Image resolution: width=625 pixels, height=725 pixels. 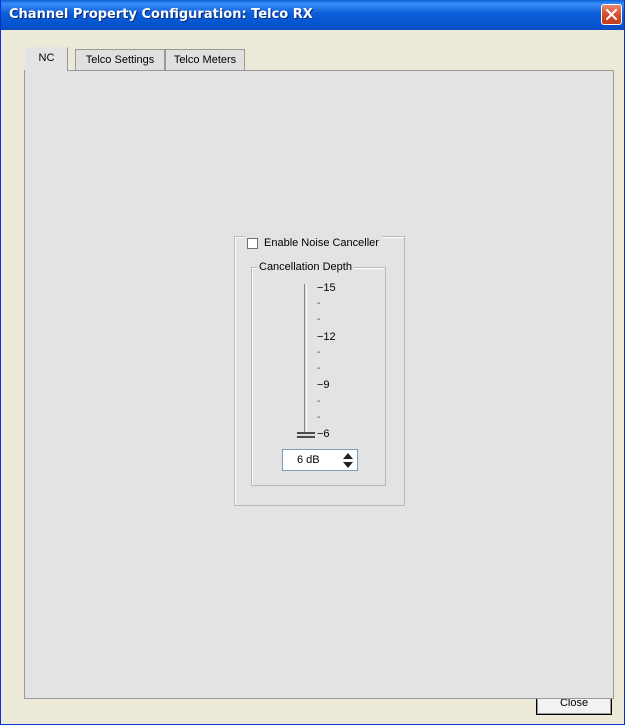 I want to click on cancellation-depth-label: Cancellation Depth, so click(x=305, y=267).